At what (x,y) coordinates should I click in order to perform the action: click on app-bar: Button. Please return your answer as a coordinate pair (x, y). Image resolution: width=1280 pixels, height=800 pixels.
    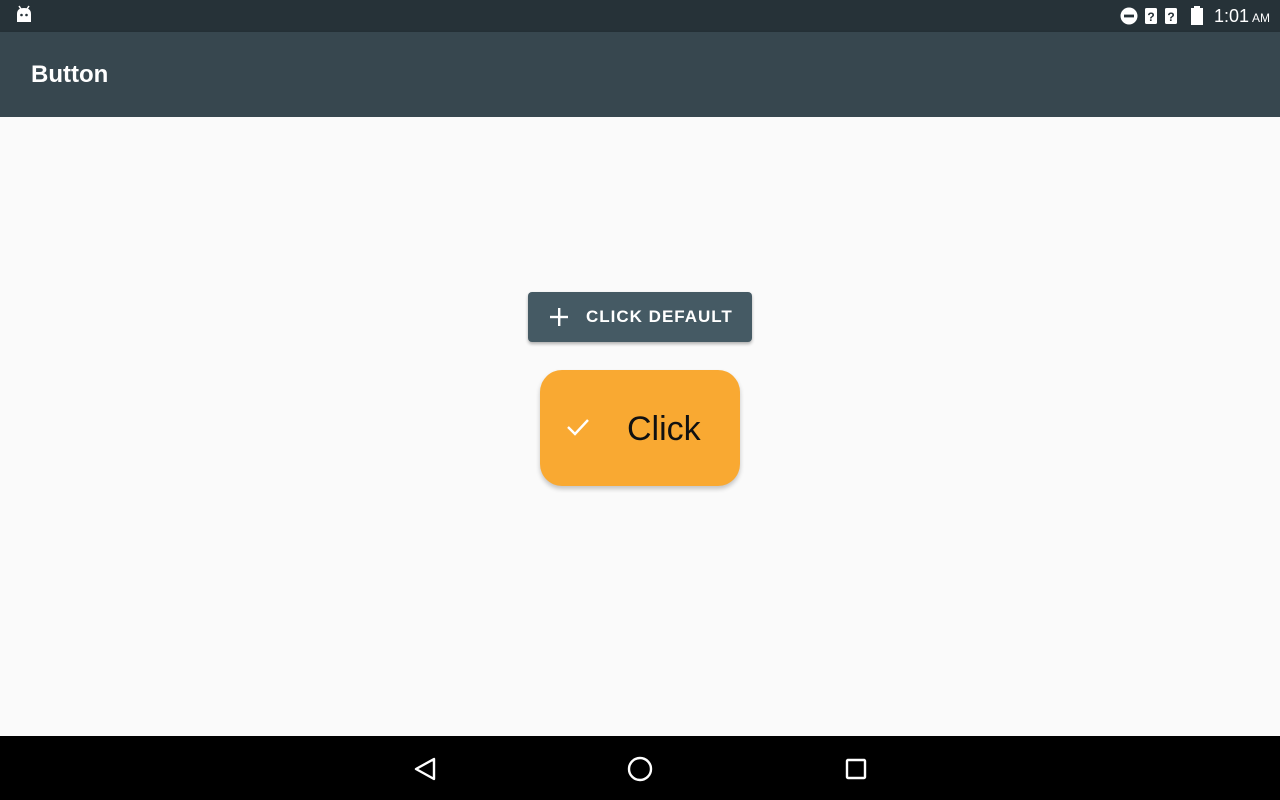
    Looking at the image, I should click on (640, 74).